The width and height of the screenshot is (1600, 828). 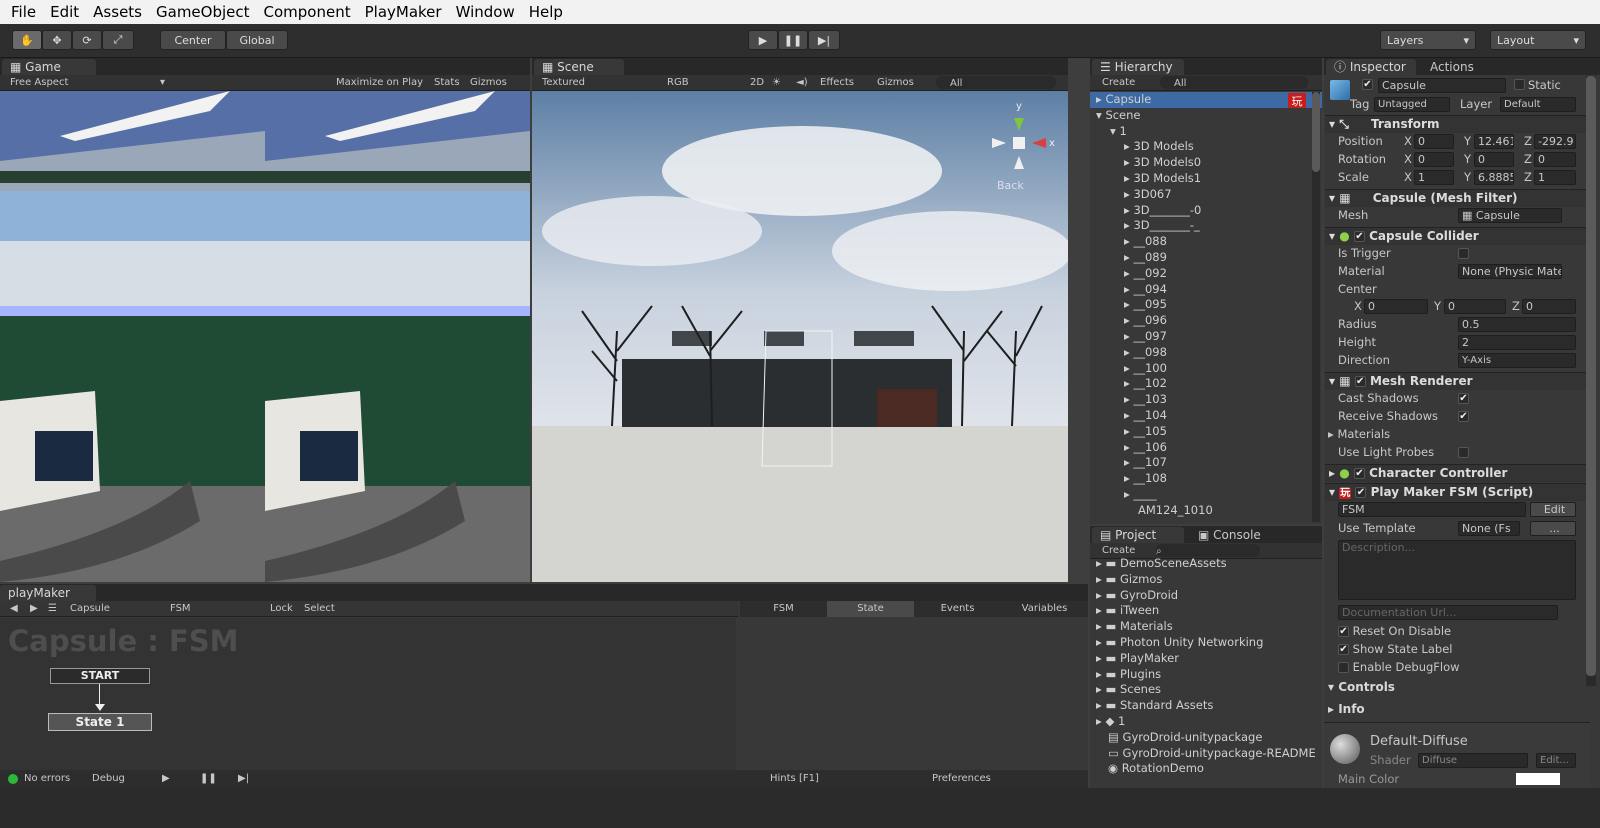 I want to click on position-x-field: 0, so click(x=1434, y=141).